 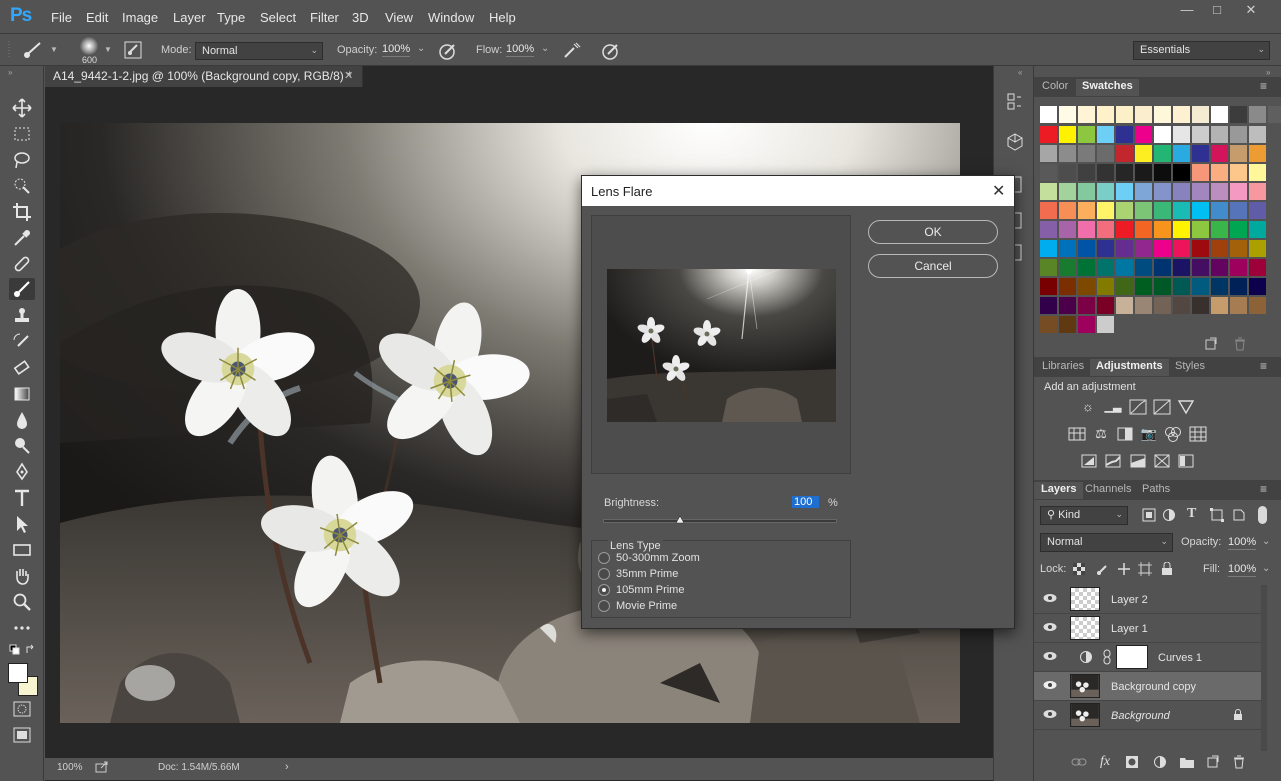 What do you see at coordinates (1240, 344) in the screenshot?
I see `trash-icon` at bounding box center [1240, 344].